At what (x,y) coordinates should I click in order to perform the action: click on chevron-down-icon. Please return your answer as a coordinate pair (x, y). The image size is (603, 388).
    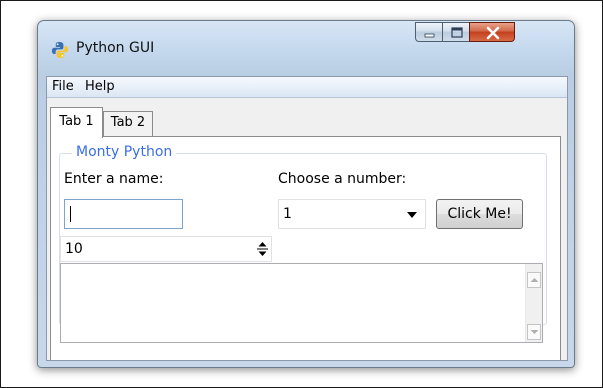
    Looking at the image, I should click on (412, 215).